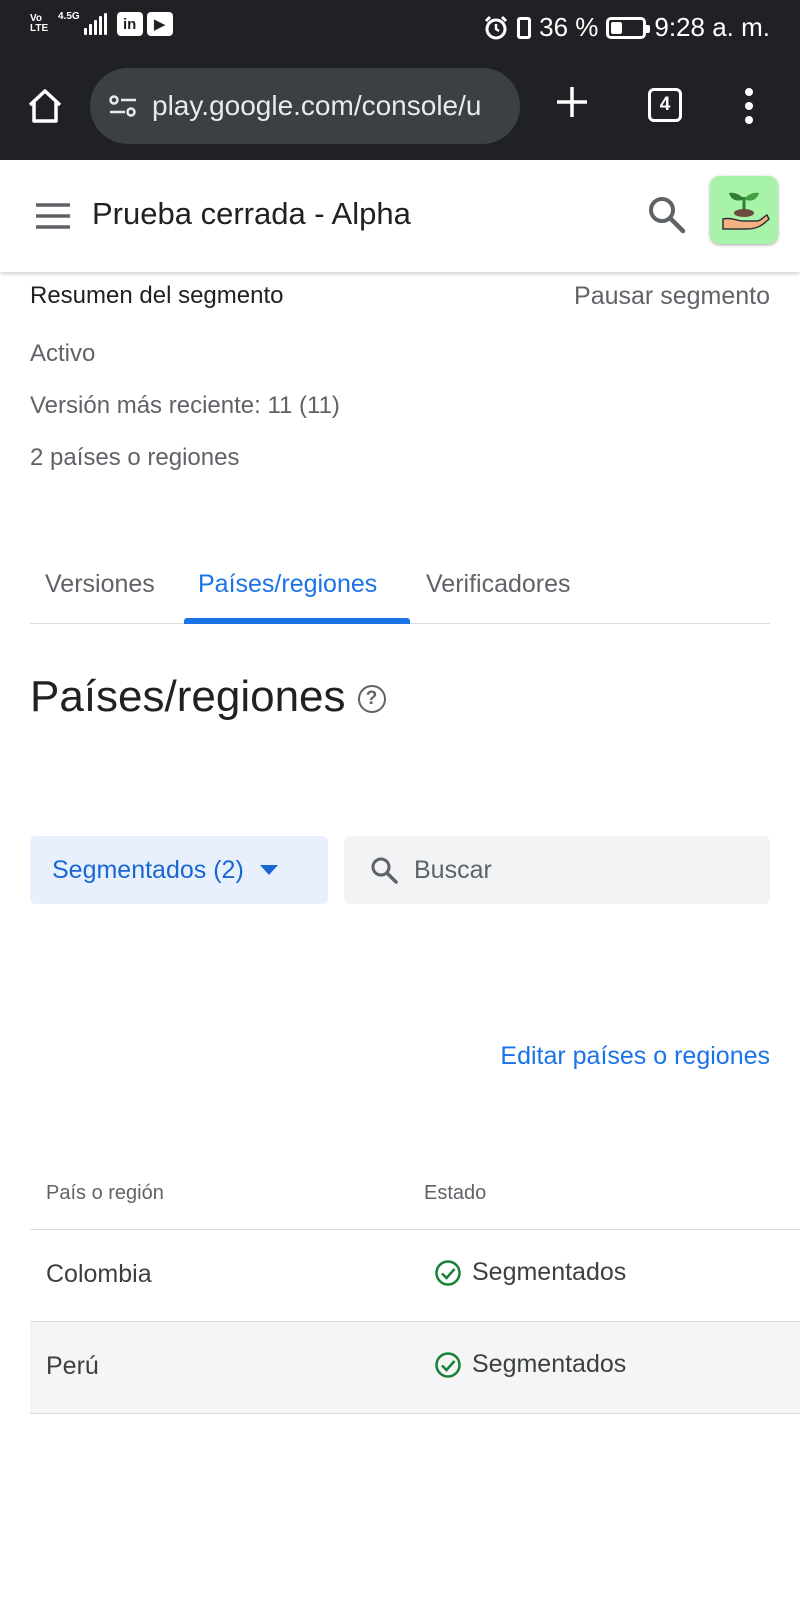 The height and width of the screenshot is (1600, 800). I want to click on youtube-icon: ▶, so click(159, 24).